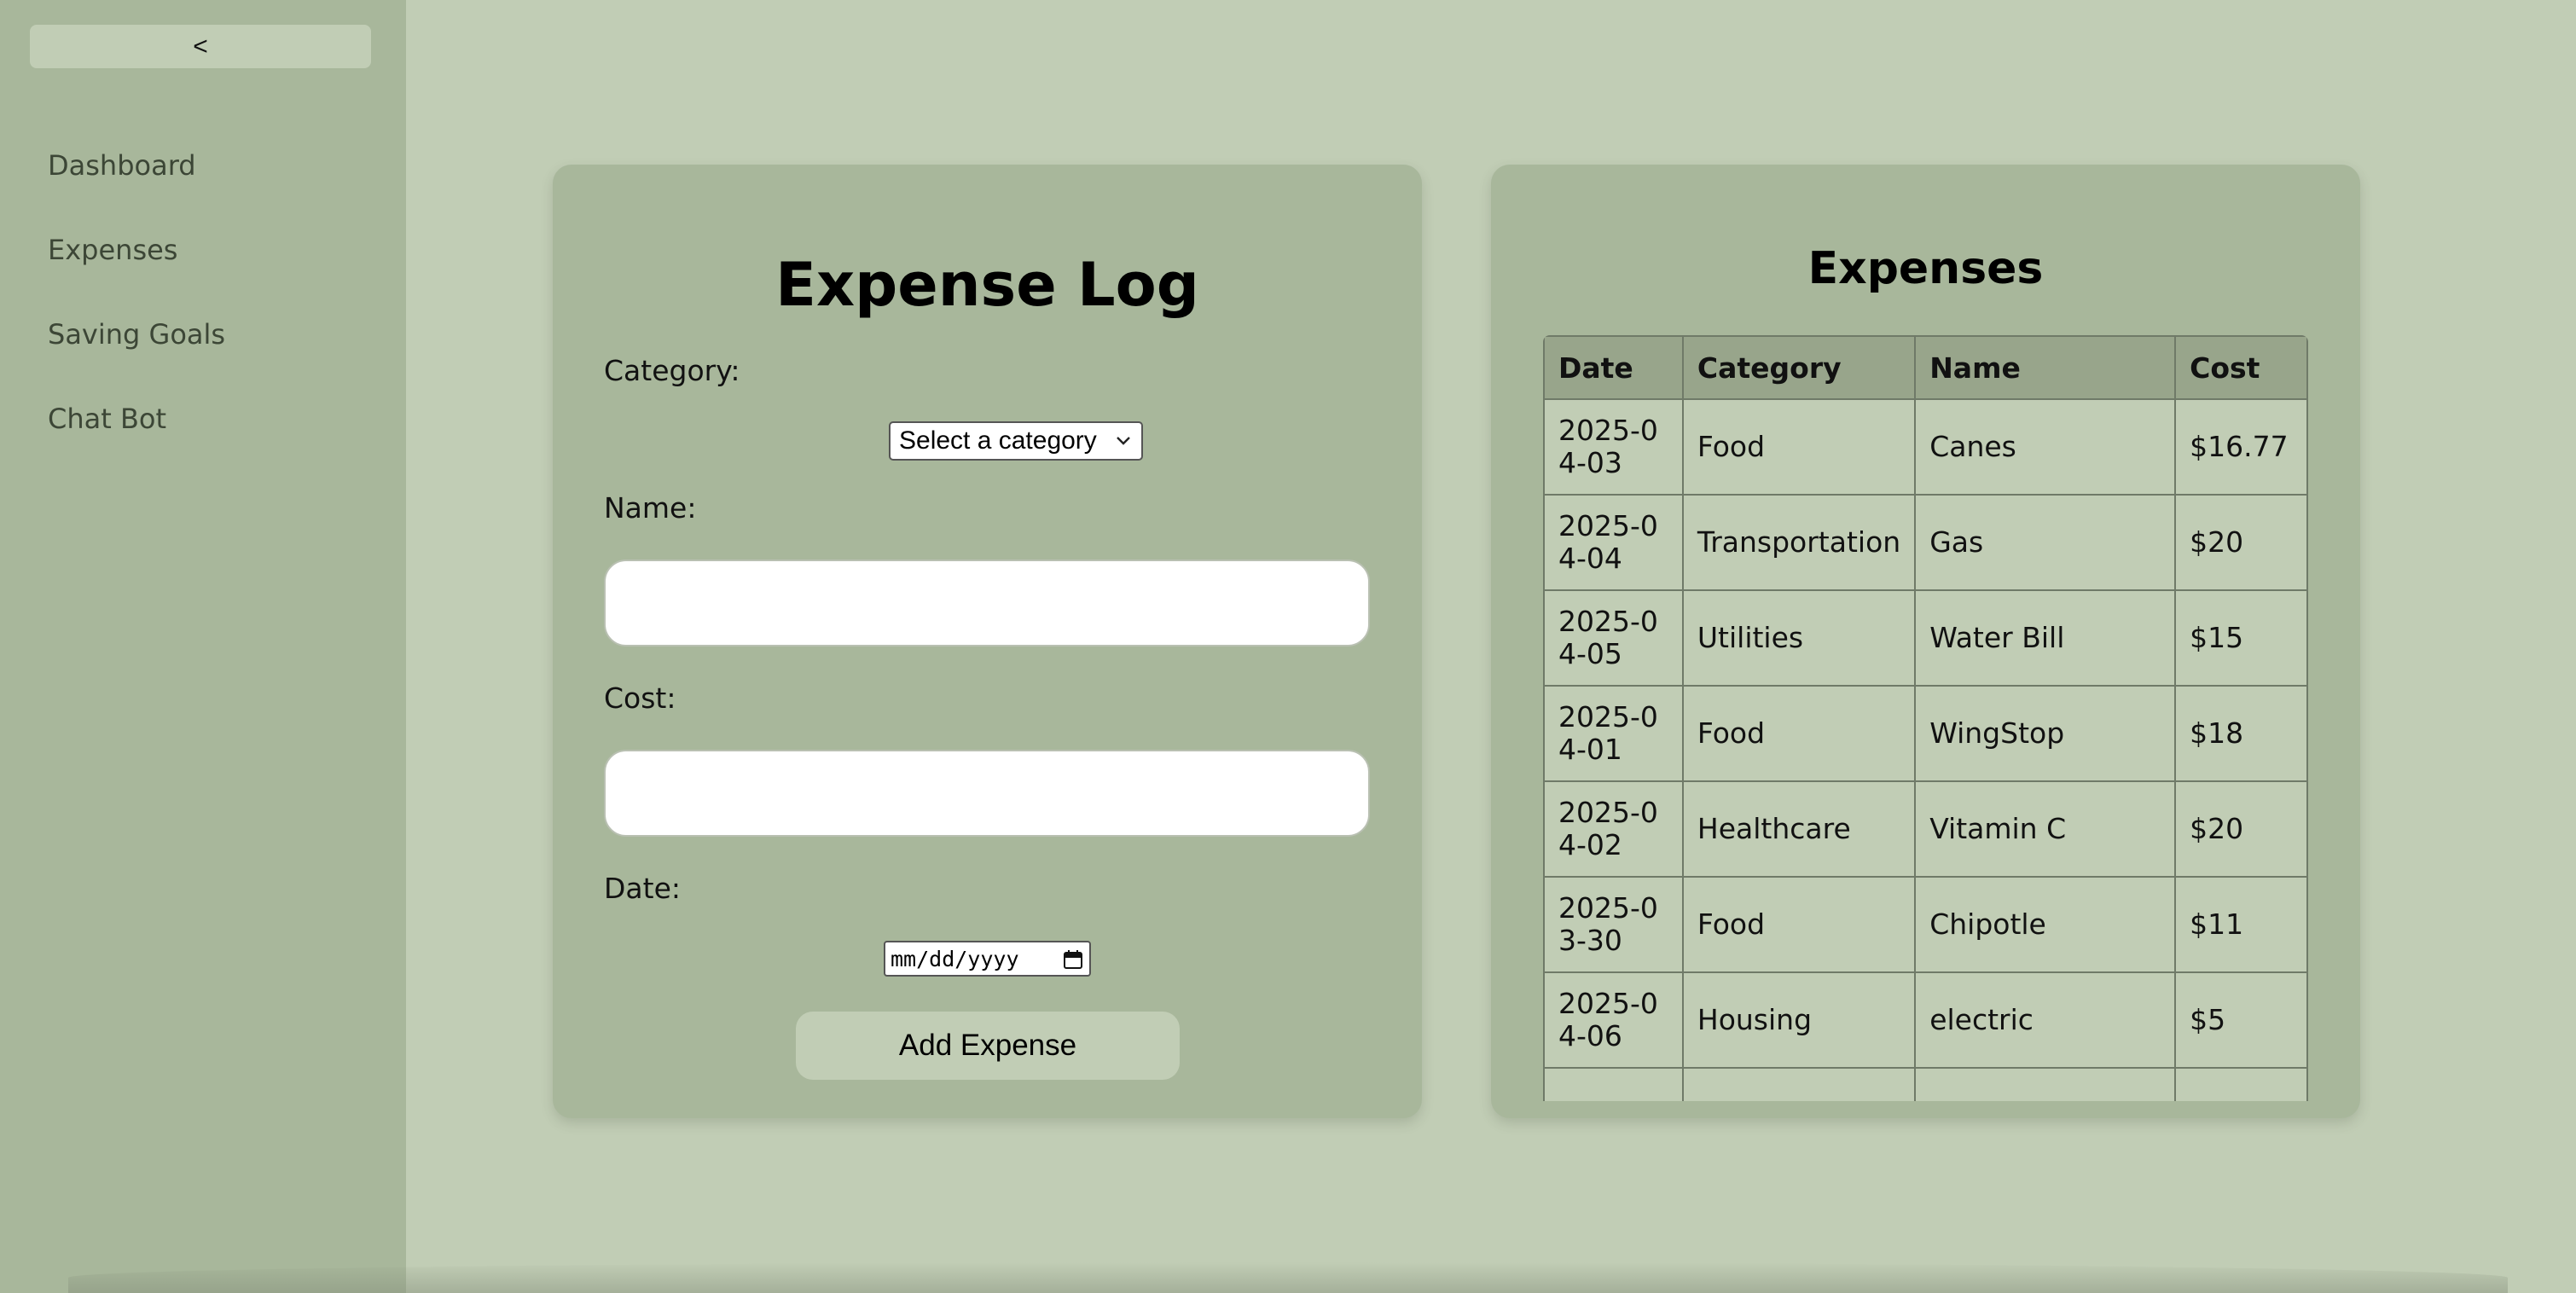 The height and width of the screenshot is (1293, 2576). I want to click on cost-input, so click(987, 794).